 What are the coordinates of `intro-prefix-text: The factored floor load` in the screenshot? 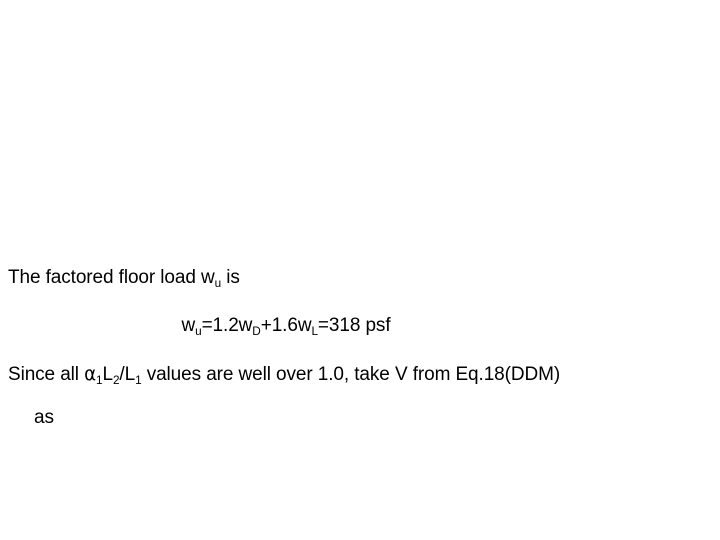 It's located at (104, 277).